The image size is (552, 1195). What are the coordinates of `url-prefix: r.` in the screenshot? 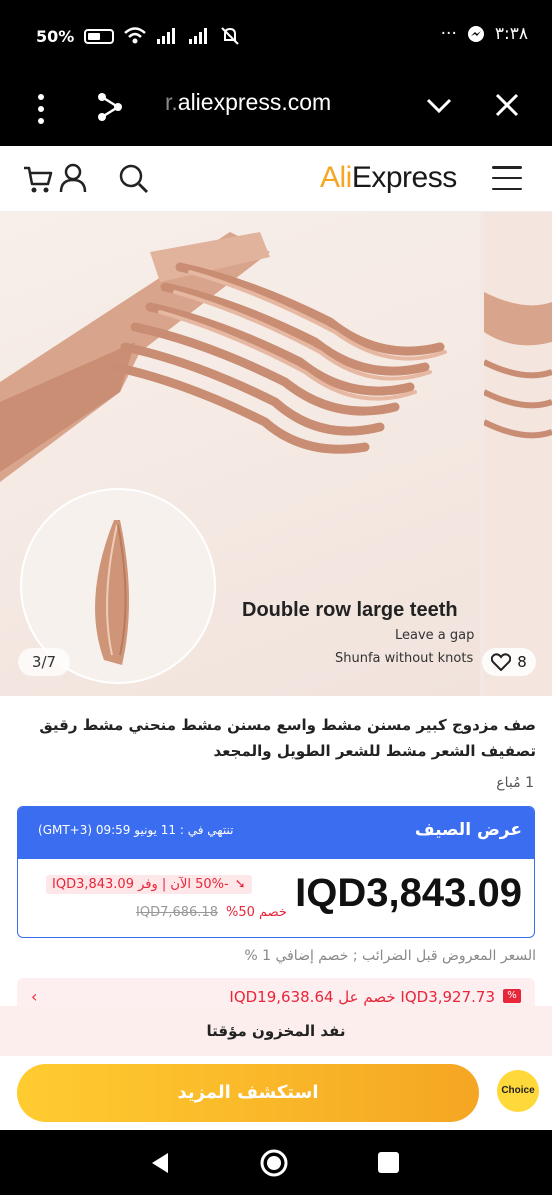 It's located at (171, 102).